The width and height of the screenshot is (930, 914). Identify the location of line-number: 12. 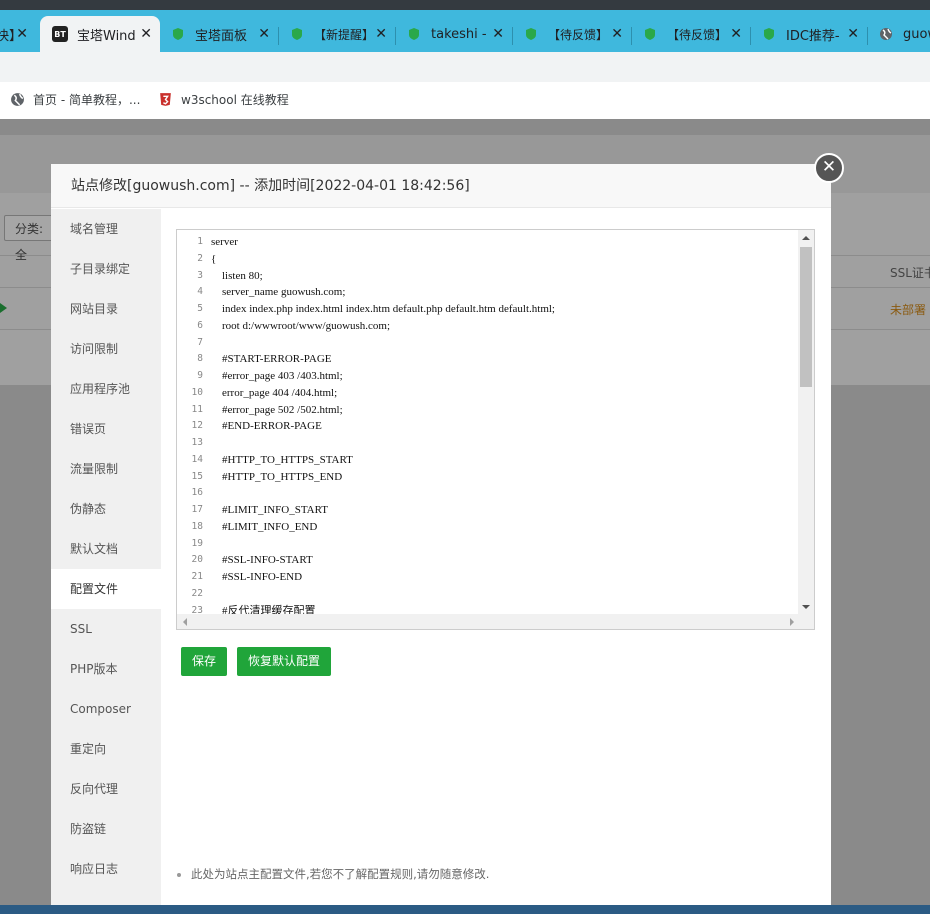
(197, 426).